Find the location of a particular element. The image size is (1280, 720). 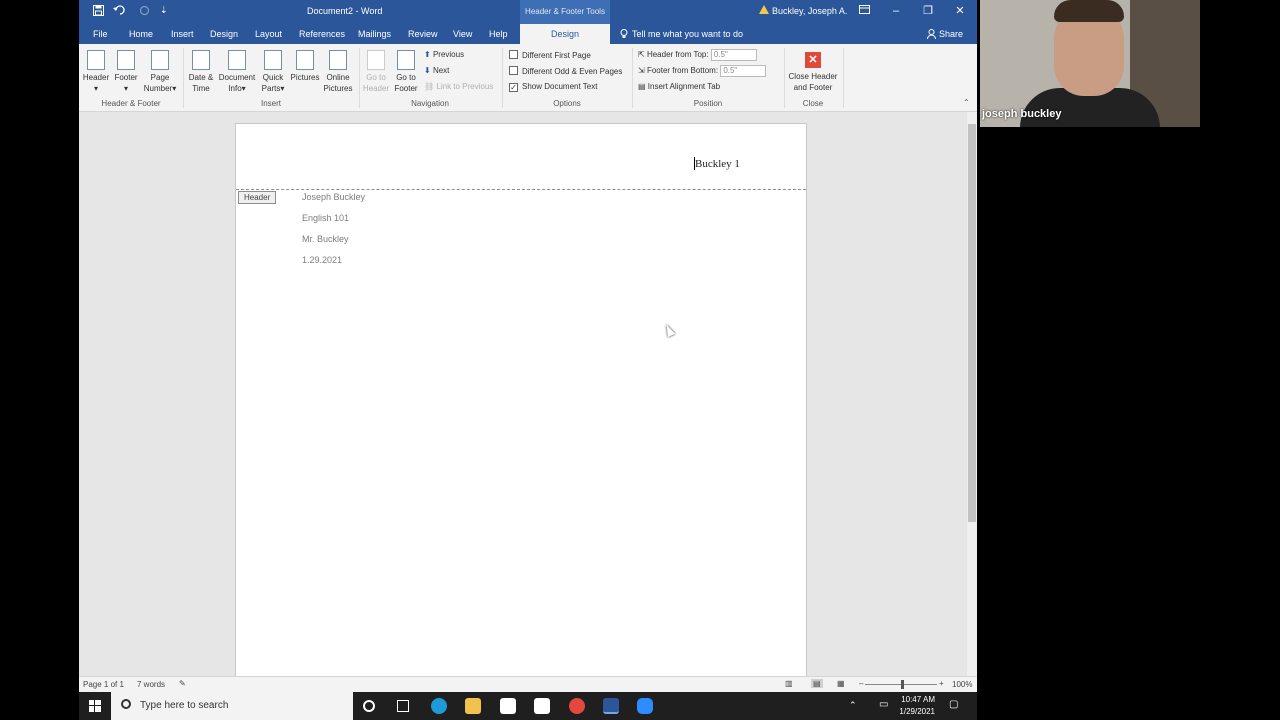

go-to-footer-button: Go to Footer is located at coordinates (406, 72).